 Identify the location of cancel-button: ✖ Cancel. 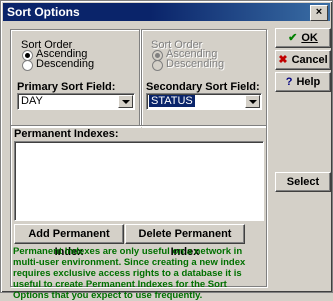
(303, 60).